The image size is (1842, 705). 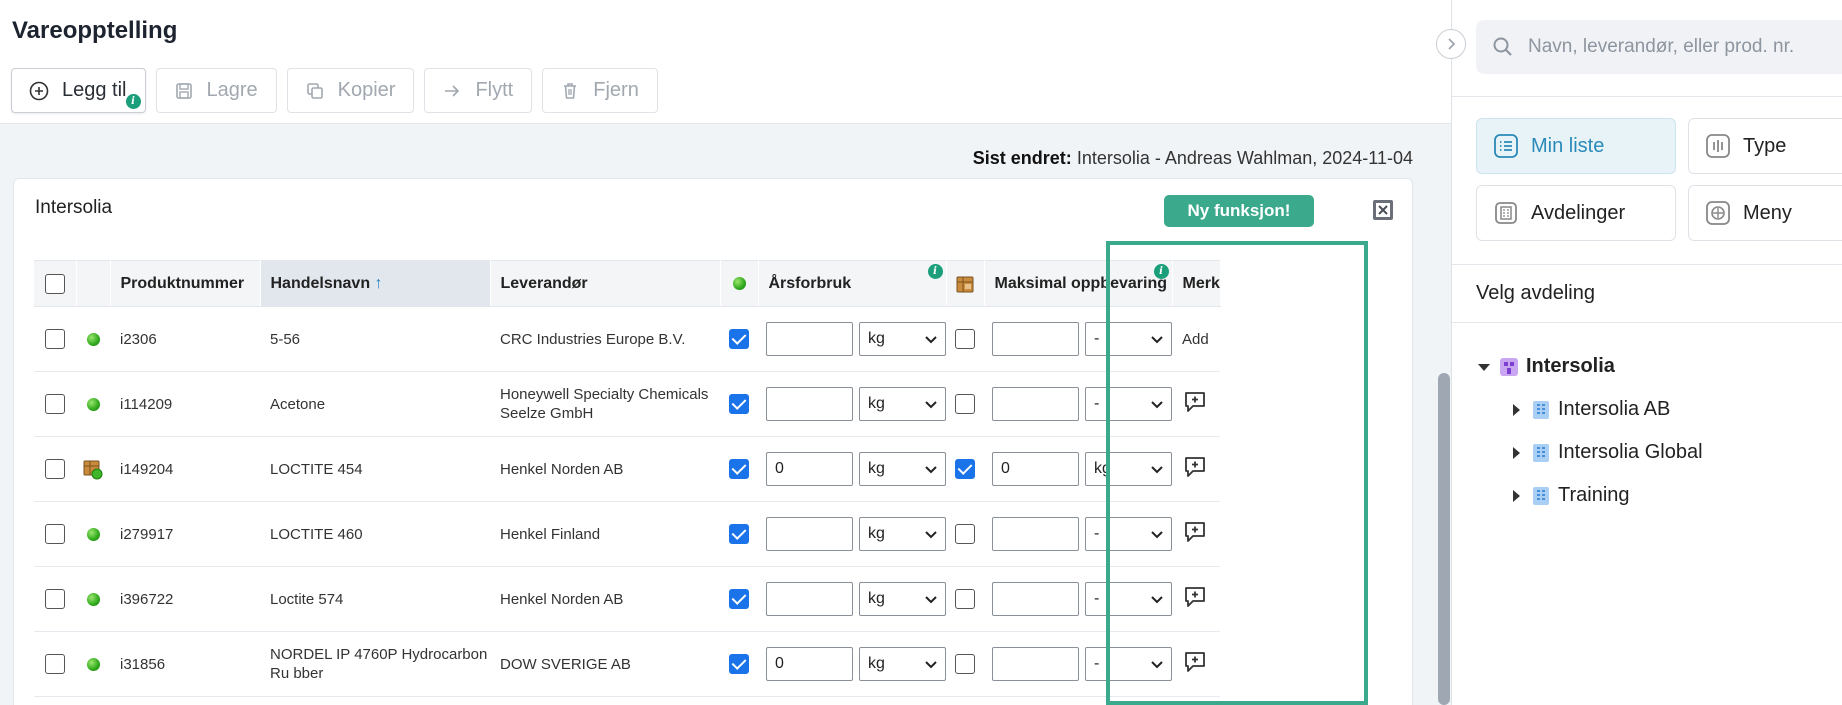 What do you see at coordinates (931, 535) in the screenshot?
I see `chevron-down-icon` at bounding box center [931, 535].